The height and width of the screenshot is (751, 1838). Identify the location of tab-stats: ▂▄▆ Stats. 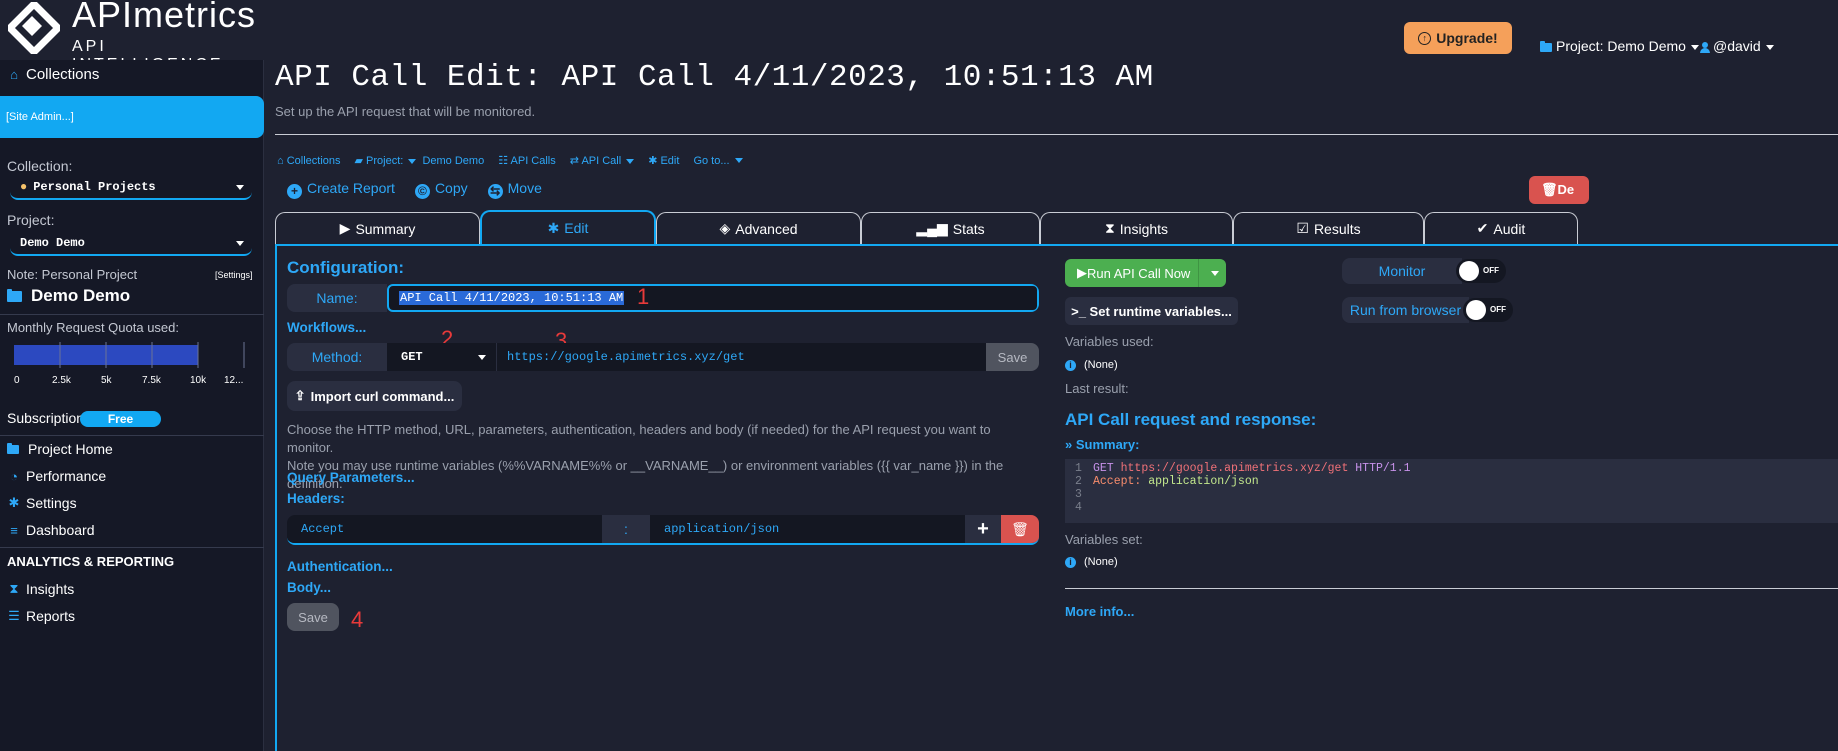
(950, 228).